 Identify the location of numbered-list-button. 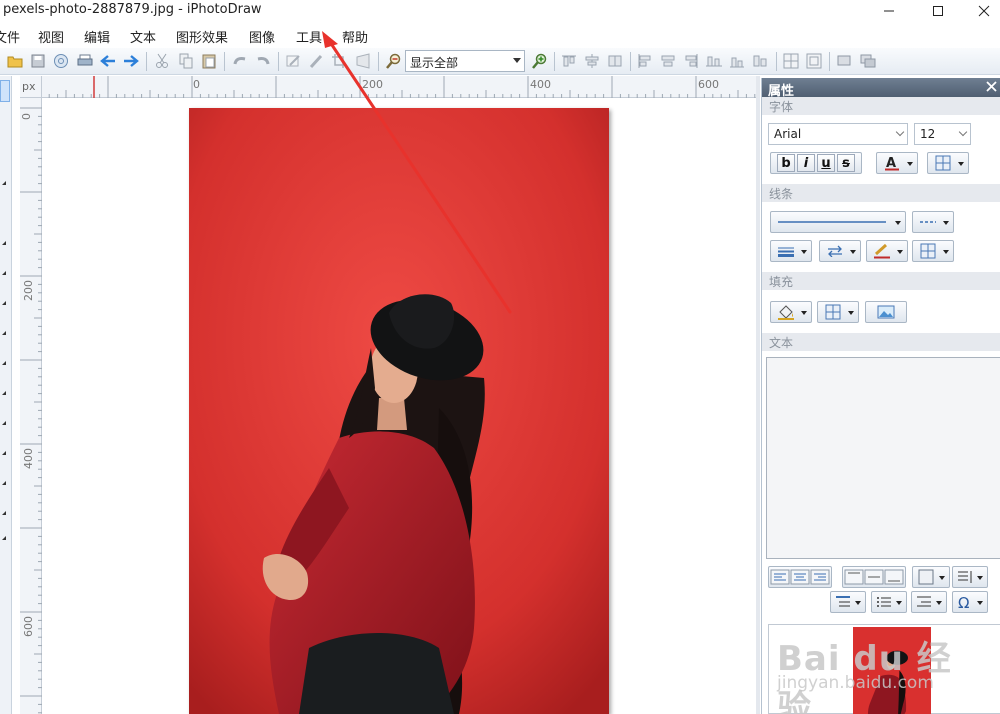
(889, 602).